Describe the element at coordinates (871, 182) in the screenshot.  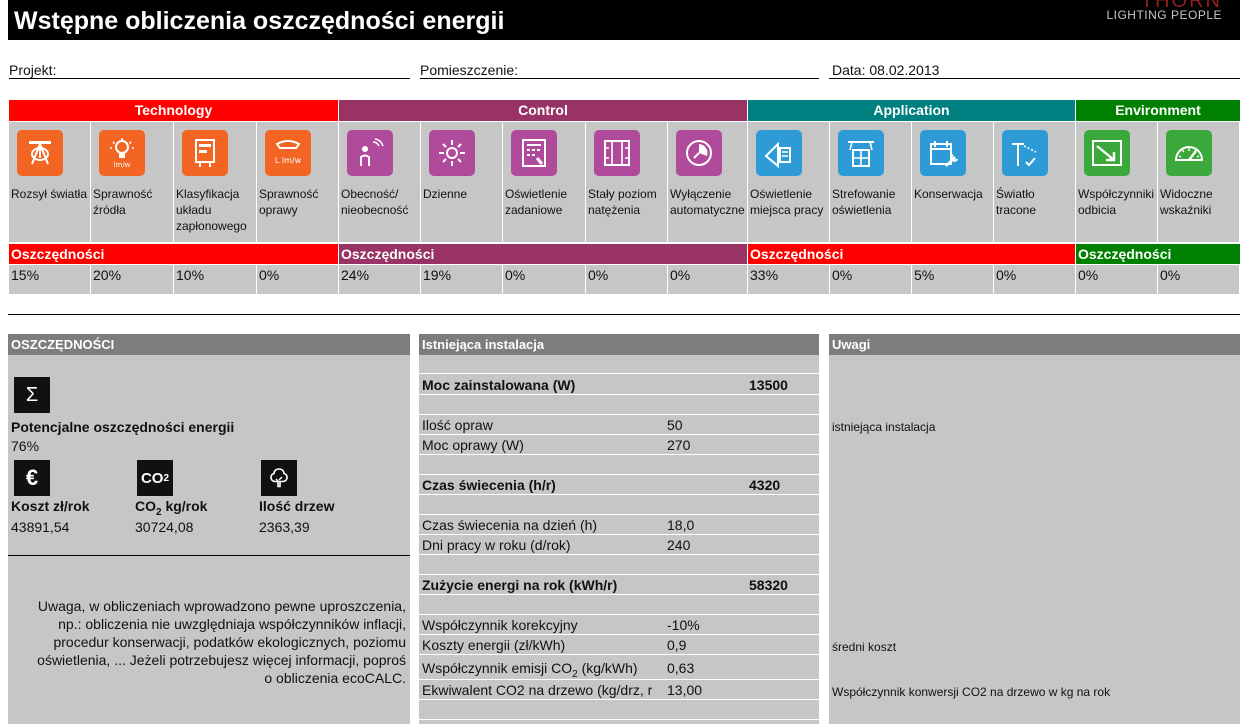
I see `factor-cell: Strefowanie oświetlenia` at that location.